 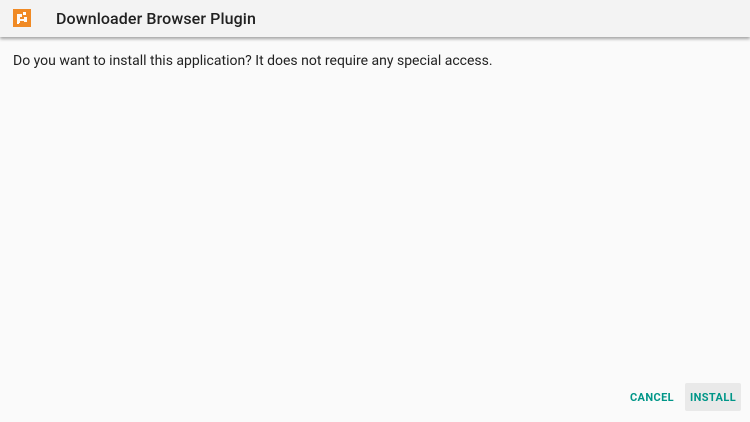 What do you see at coordinates (652, 397) in the screenshot?
I see `cancel-button: CANCEL` at bounding box center [652, 397].